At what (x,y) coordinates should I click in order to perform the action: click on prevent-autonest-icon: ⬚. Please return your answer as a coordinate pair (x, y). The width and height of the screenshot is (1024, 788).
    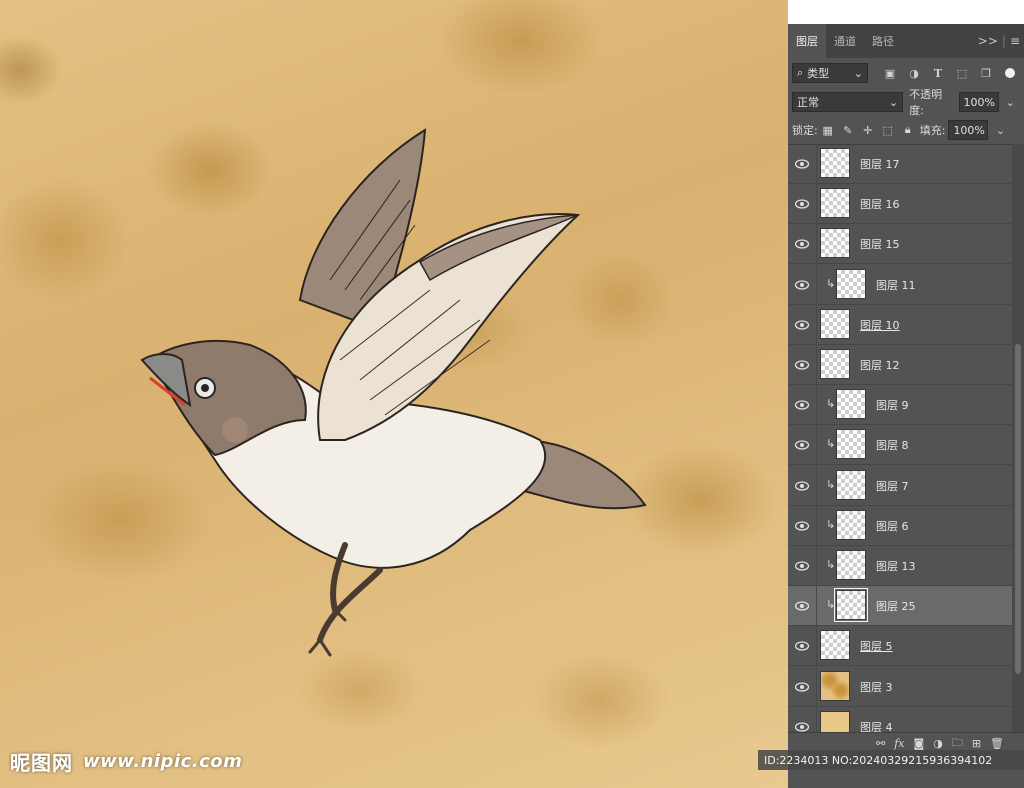
    Looking at the image, I should click on (888, 130).